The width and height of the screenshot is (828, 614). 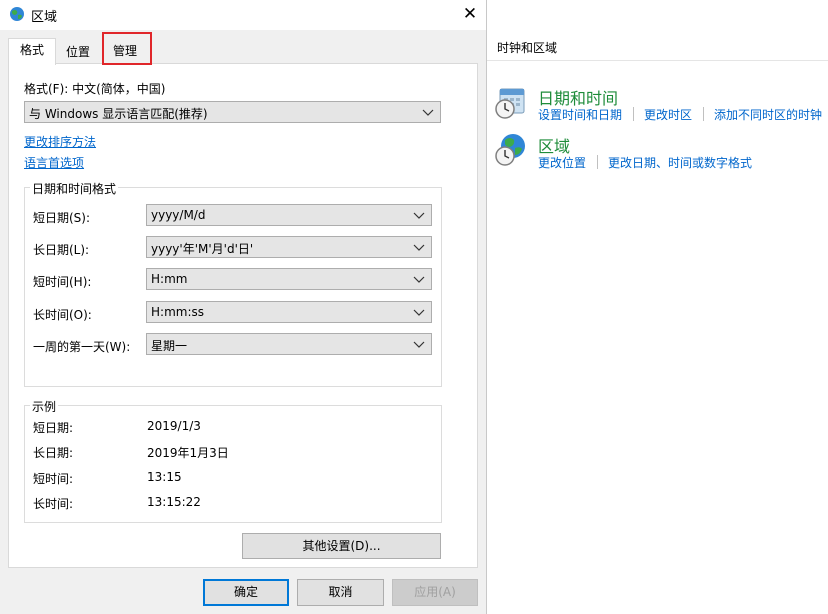 I want to click on example-short-time-value: 13:15, so click(x=164, y=477).